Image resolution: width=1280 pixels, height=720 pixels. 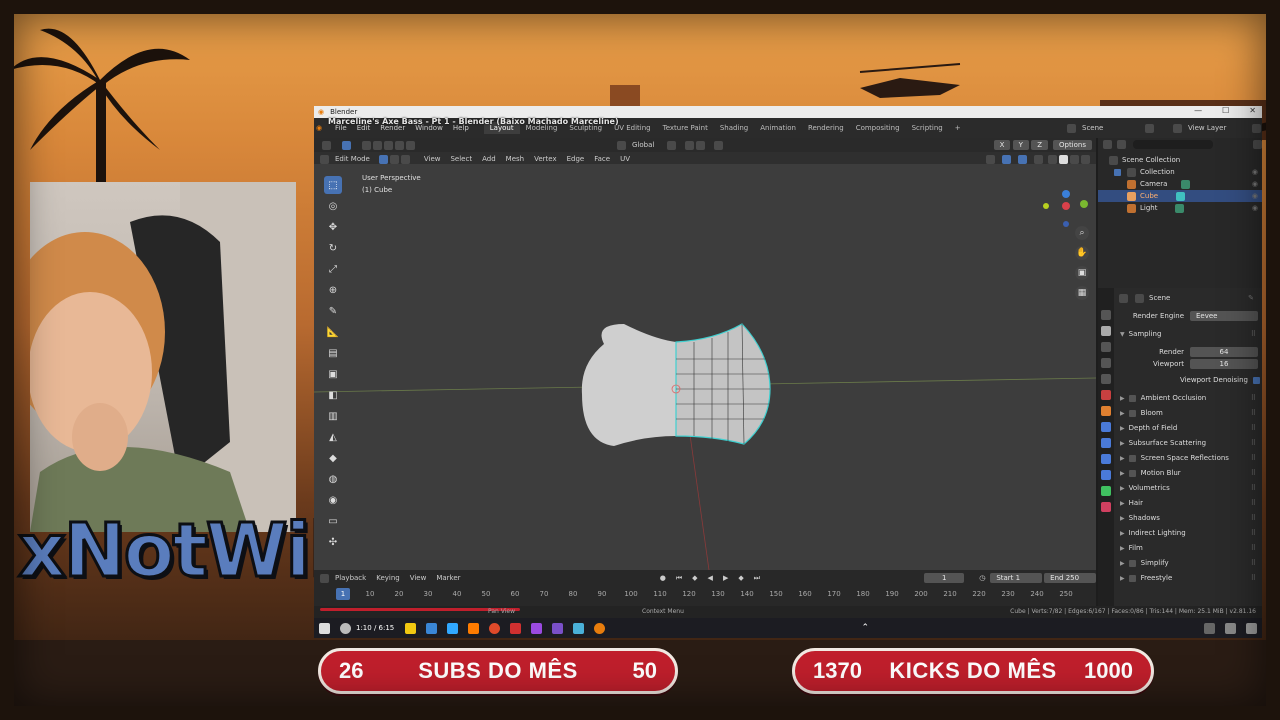 What do you see at coordinates (757, 578) in the screenshot?
I see `jump-end-icon: ⏭` at bounding box center [757, 578].